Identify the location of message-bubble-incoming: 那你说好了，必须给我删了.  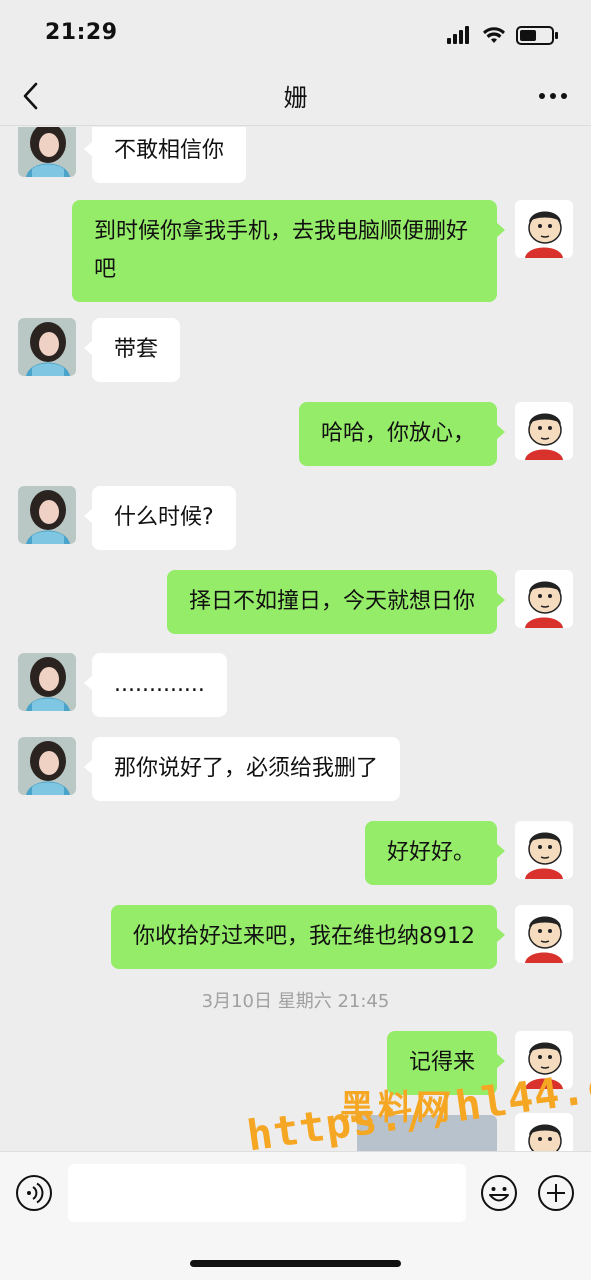
(242, 769).